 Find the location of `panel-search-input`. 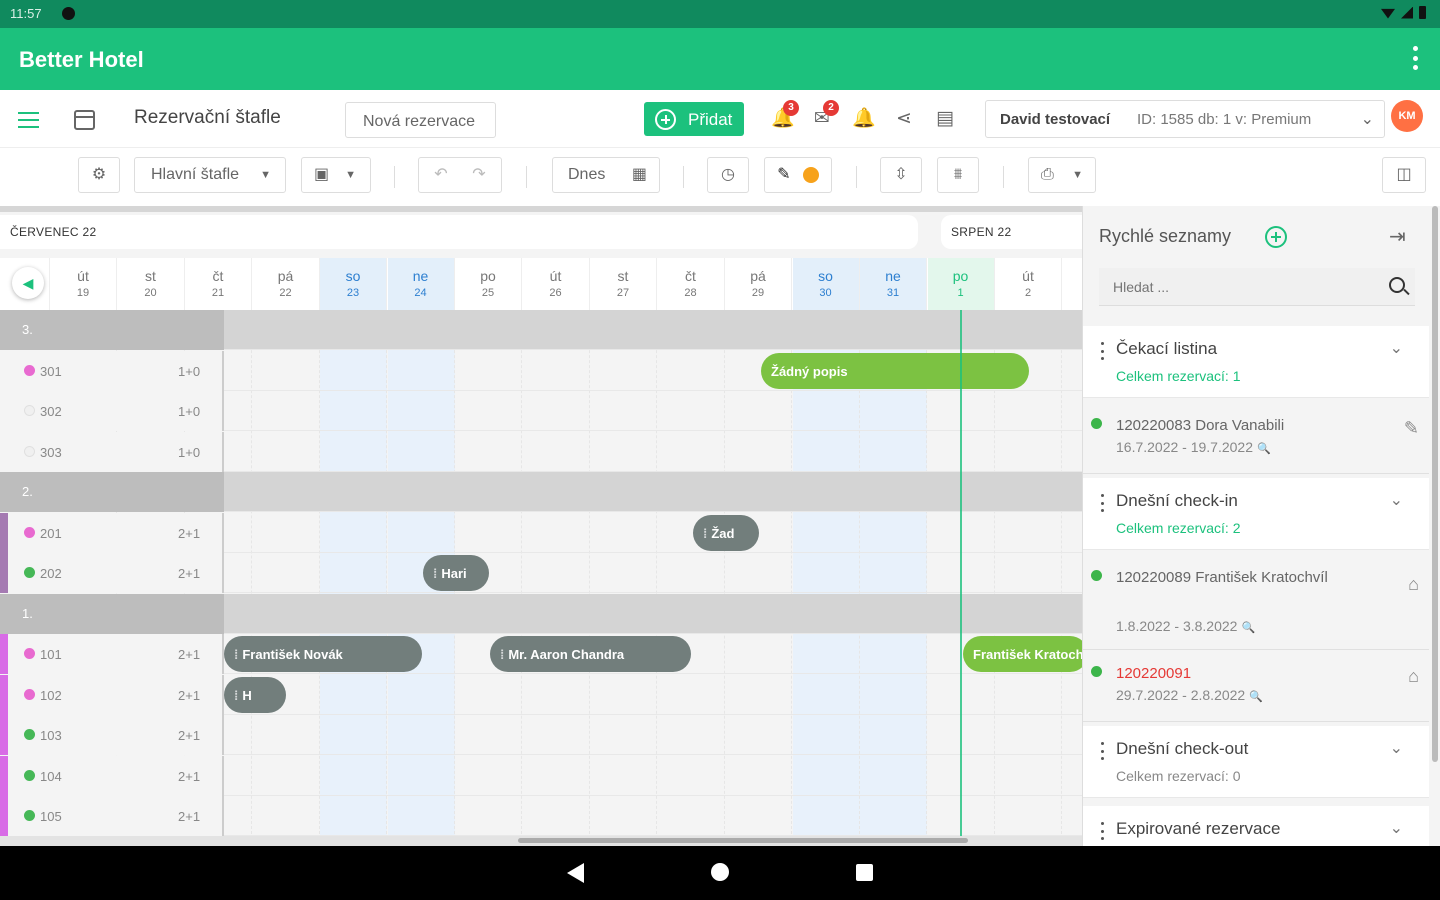

panel-search-input is located at coordinates (1239, 287).